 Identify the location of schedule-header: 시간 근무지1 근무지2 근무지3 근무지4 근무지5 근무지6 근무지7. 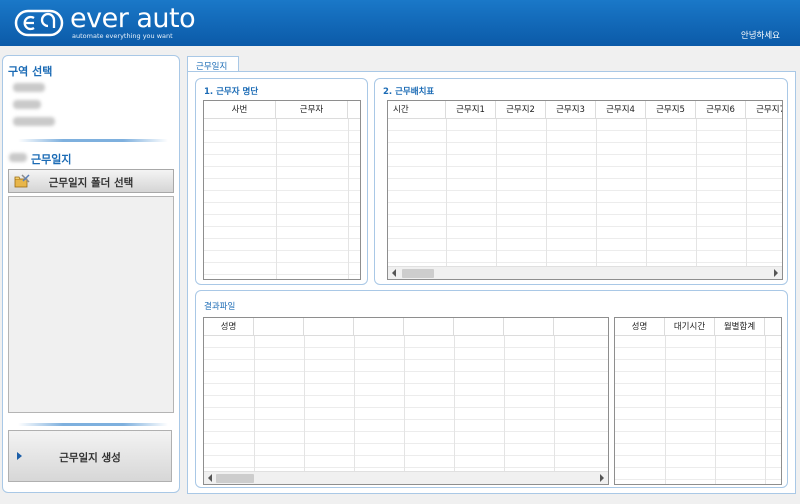
(585, 110).